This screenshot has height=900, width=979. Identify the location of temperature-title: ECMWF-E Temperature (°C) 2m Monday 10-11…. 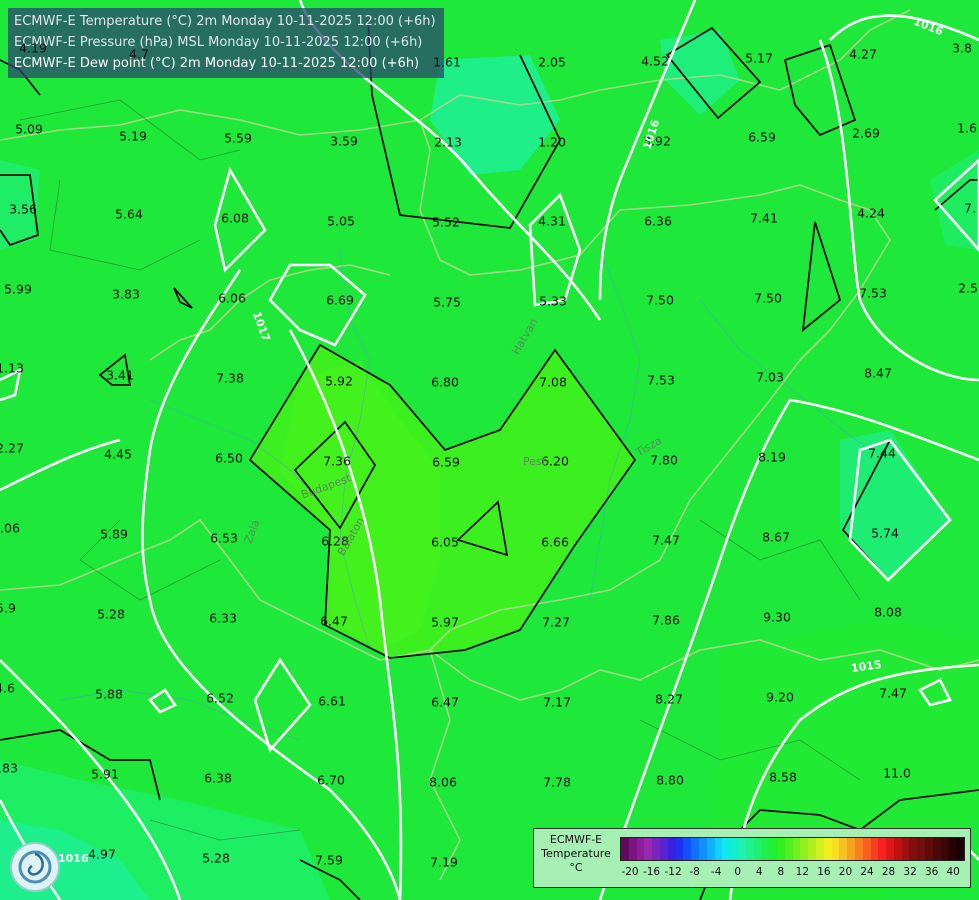
(225, 21).